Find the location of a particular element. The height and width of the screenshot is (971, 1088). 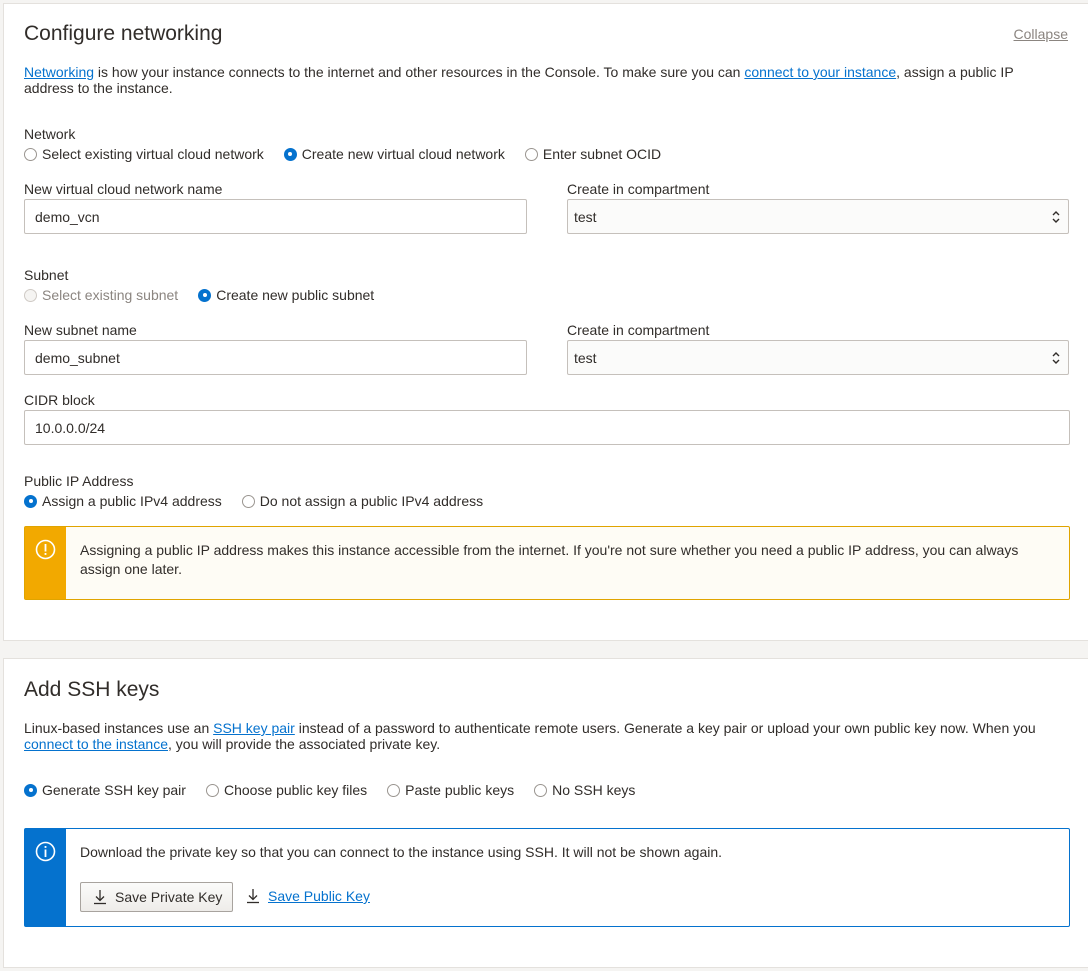

subnet-name-input is located at coordinates (275, 357).